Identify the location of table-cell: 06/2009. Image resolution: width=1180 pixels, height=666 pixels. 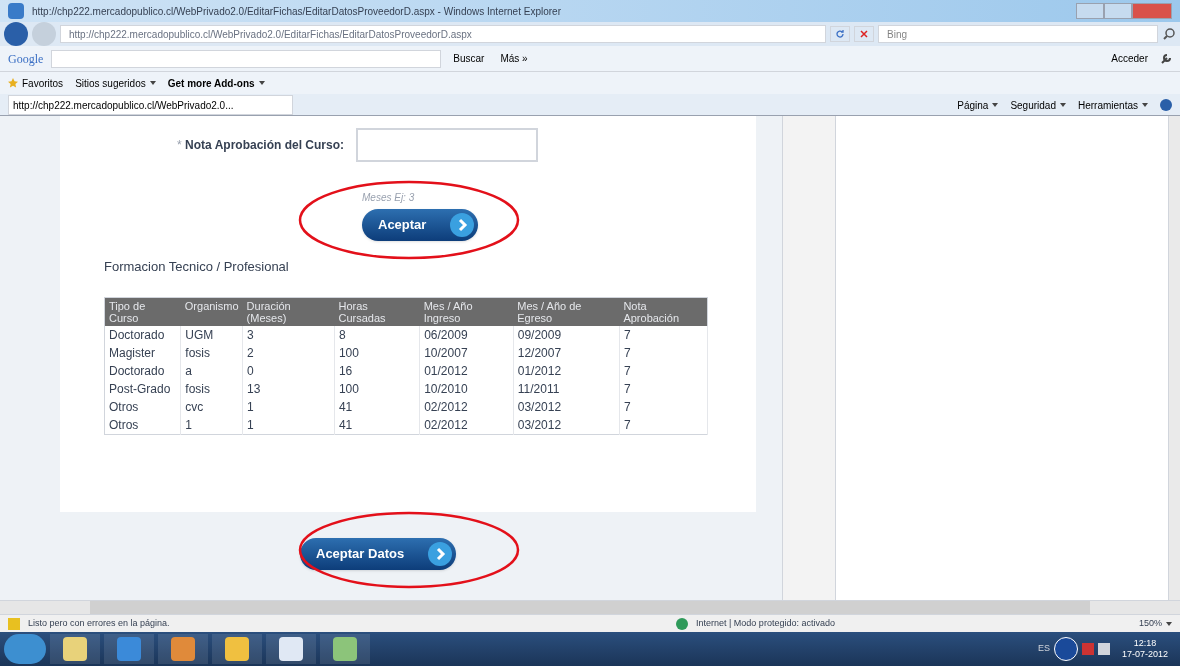
(466, 334).